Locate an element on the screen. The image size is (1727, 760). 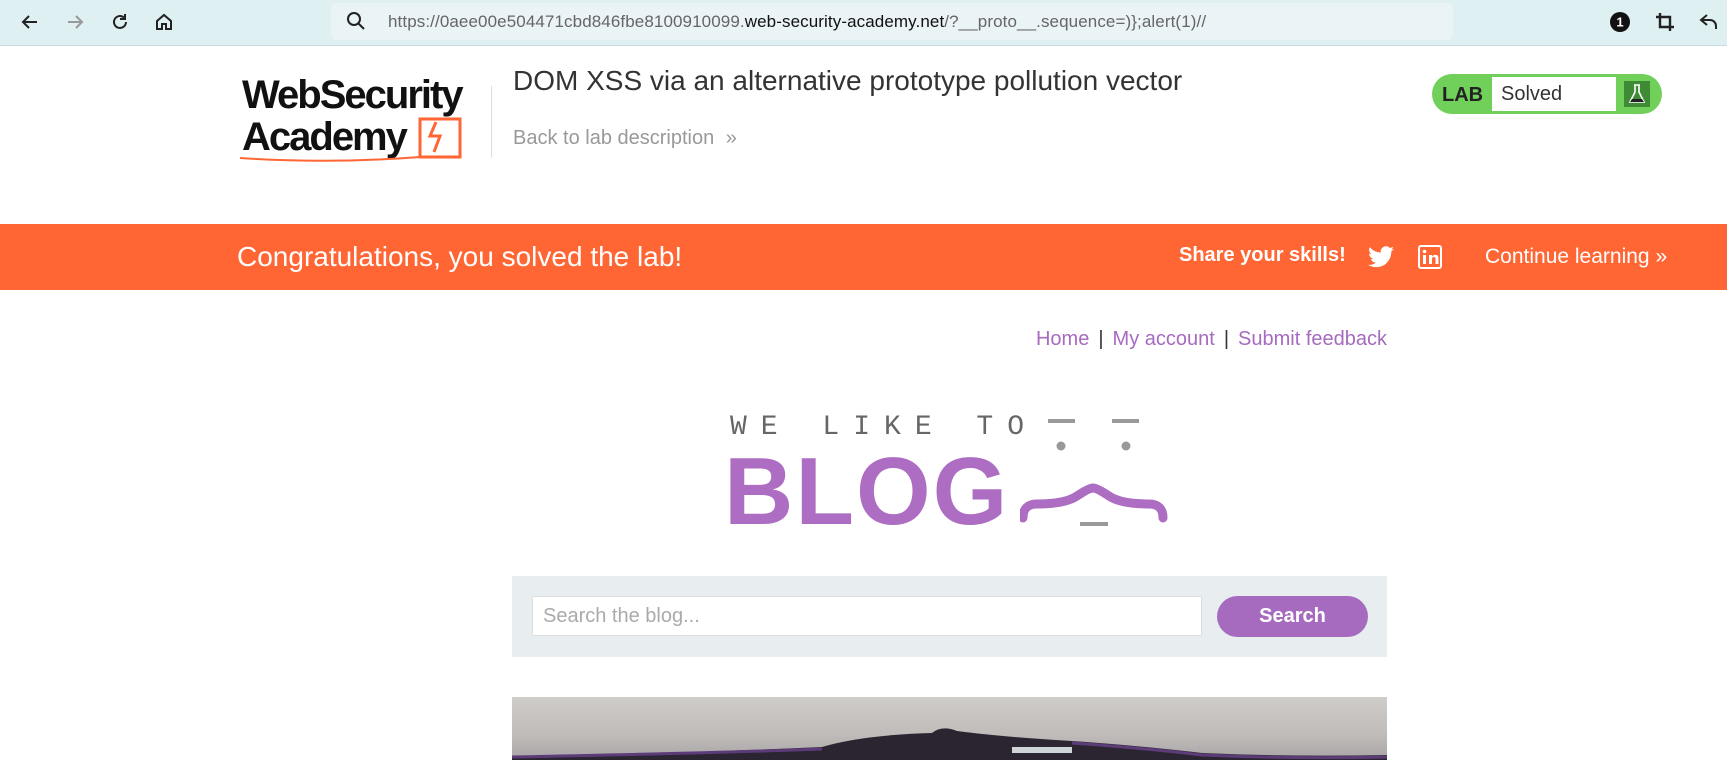
lab-status-badge: LAB Solved is located at coordinates (1547, 94).